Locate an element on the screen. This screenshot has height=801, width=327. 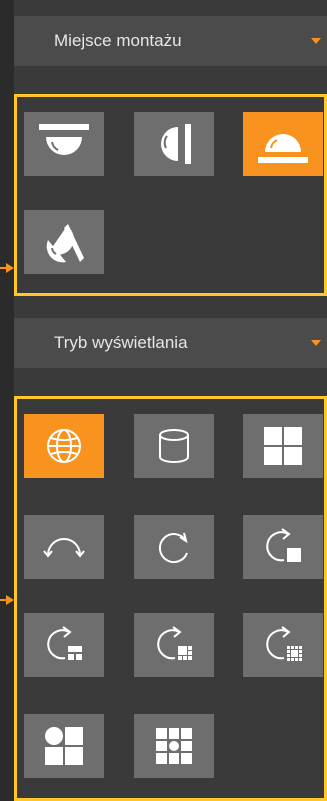
fisheye-plus-8-button is located at coordinates (174, 746).